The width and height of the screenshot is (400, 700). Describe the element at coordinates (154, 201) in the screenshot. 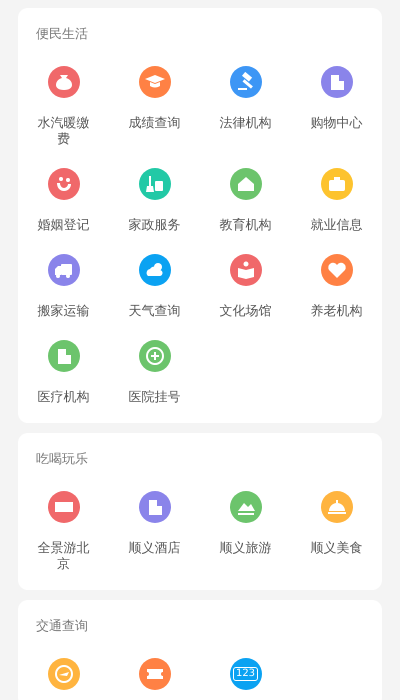

I see `service-button: 家政服务` at that location.